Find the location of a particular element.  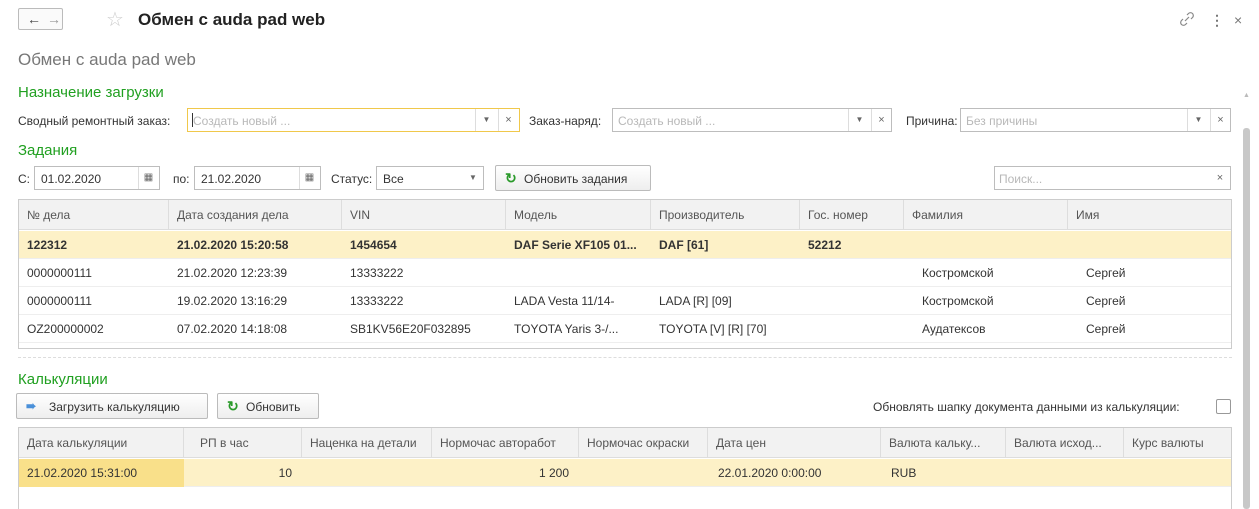

cell: 1 200 is located at coordinates (553, 473).